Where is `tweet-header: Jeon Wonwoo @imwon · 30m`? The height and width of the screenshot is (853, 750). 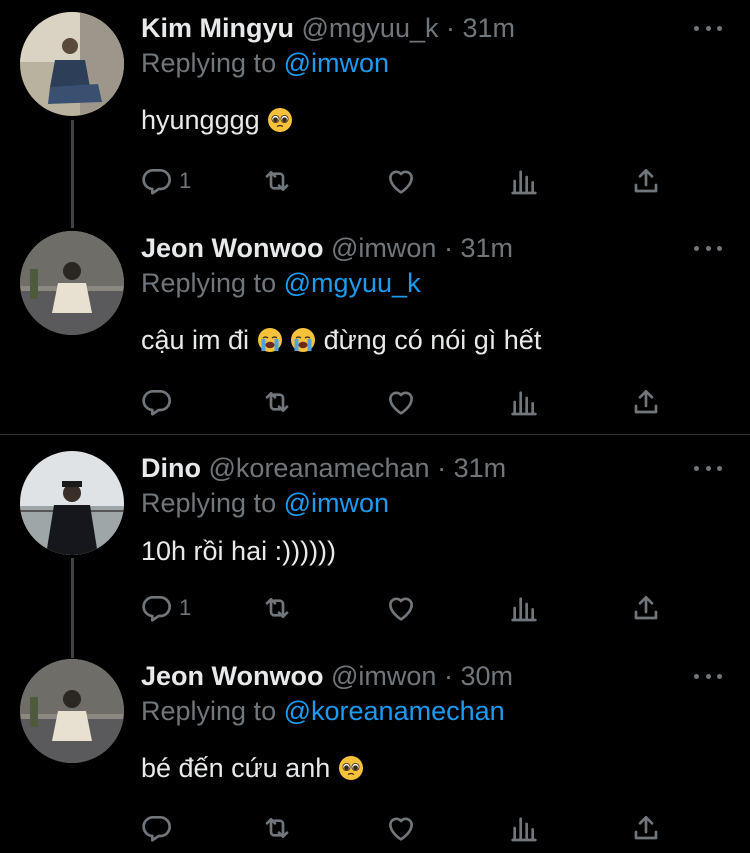 tweet-header: Jeon Wonwoo @imwon · 30m is located at coordinates (327, 676).